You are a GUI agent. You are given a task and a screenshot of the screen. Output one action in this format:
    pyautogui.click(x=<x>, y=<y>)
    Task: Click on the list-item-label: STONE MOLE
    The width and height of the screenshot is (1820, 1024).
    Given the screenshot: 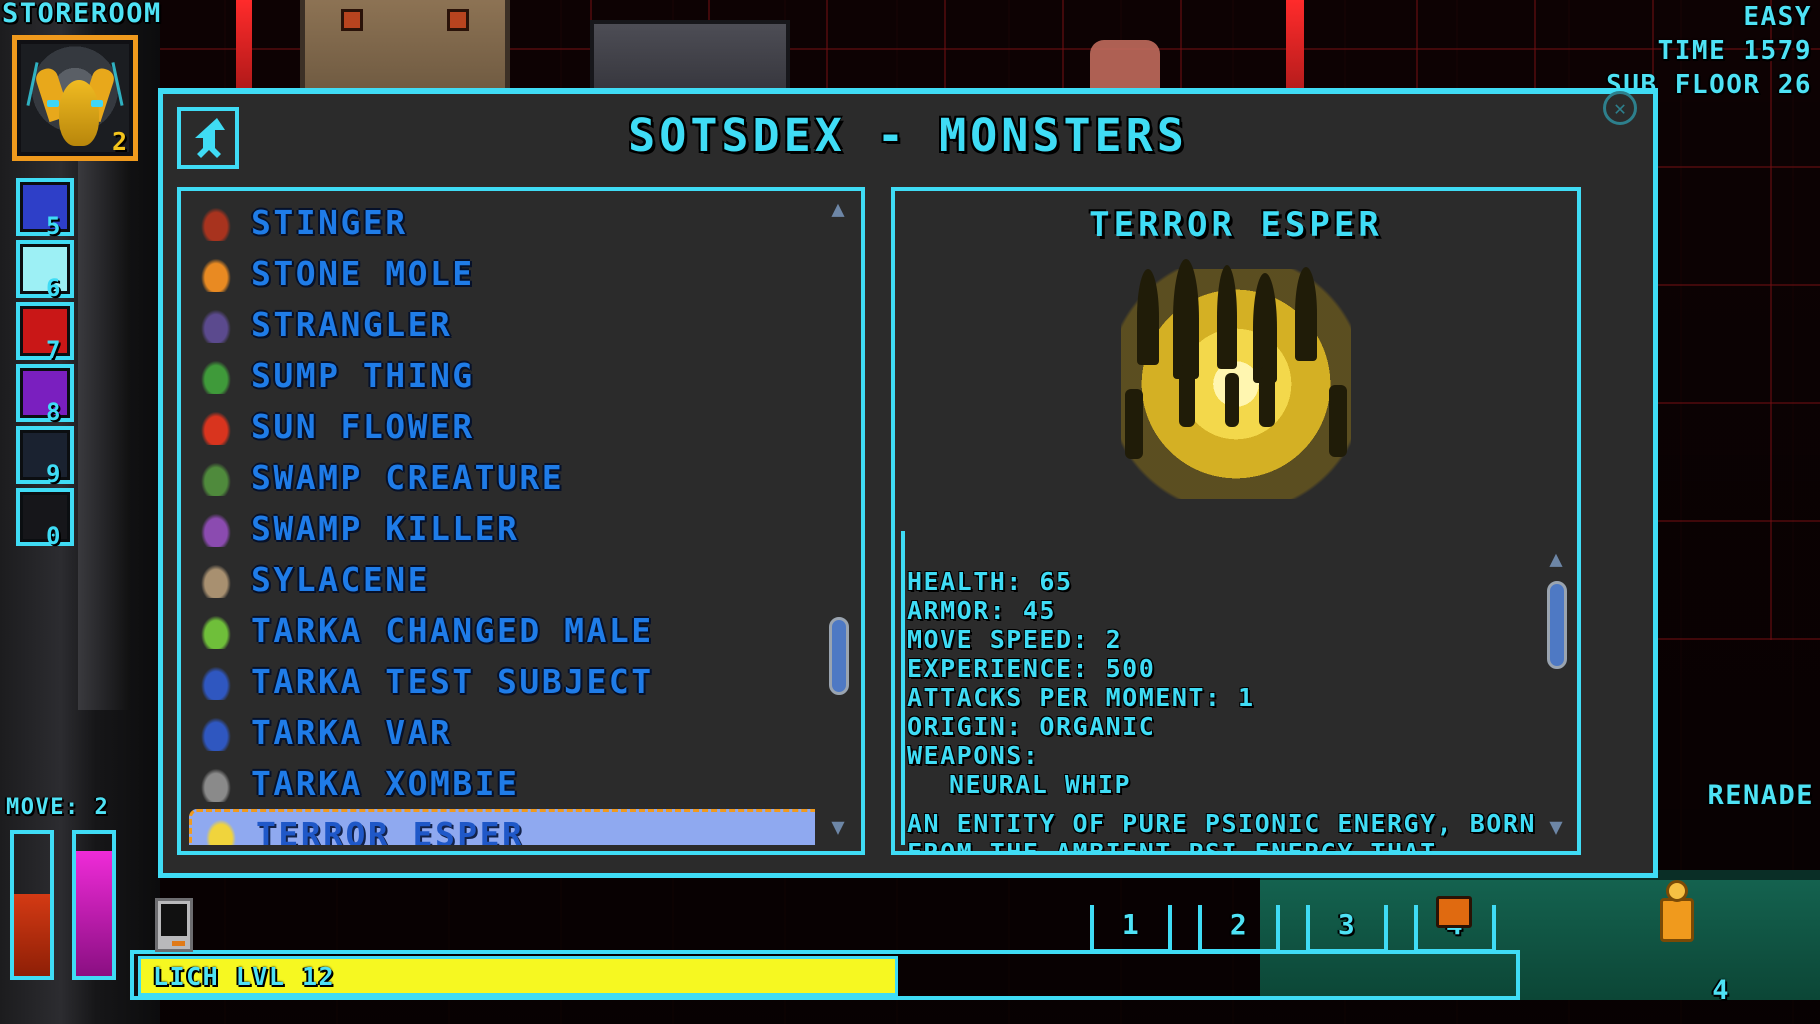 What is the action you would take?
    pyautogui.click(x=363, y=273)
    